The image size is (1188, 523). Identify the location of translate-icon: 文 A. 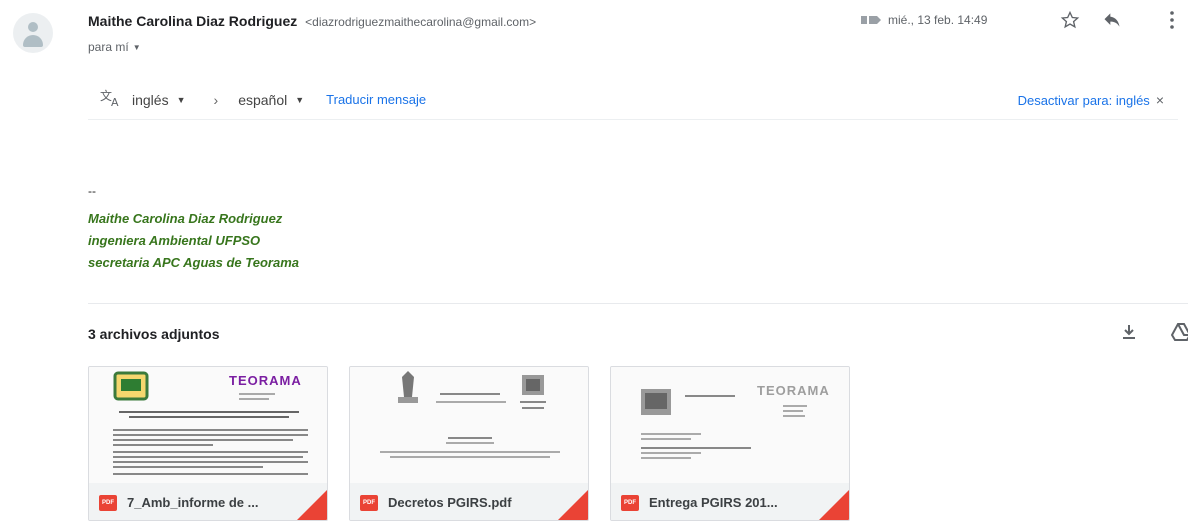
(111, 99).